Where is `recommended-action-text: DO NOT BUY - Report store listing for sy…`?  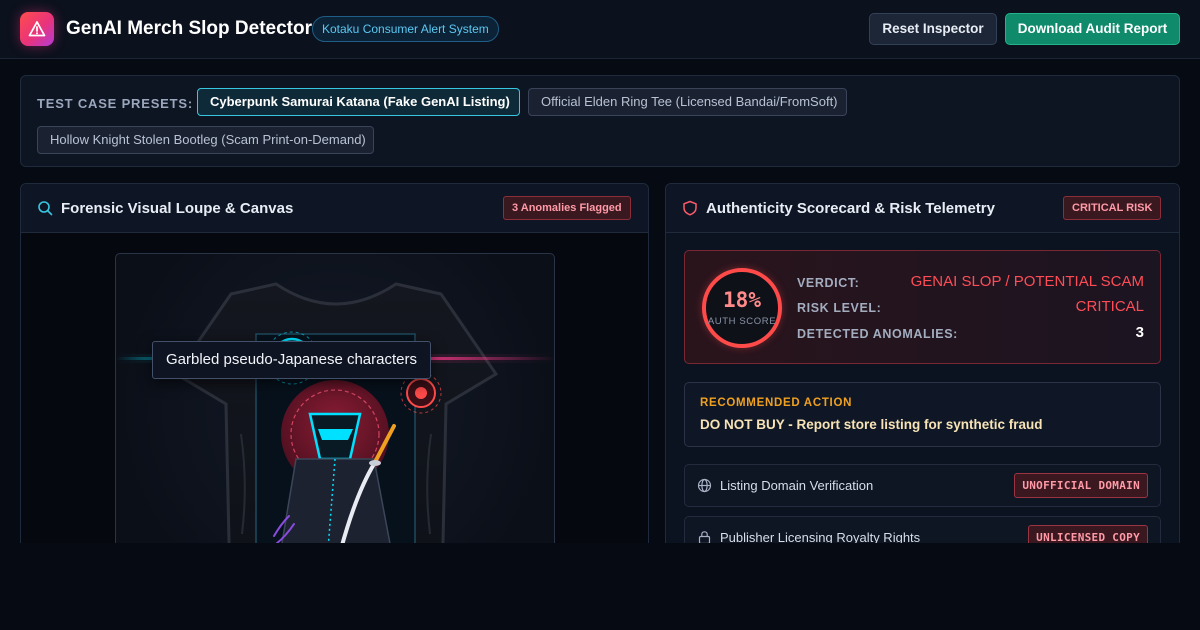
recommended-action-text: DO NOT BUY - Report store listing for sy… is located at coordinates (871, 424).